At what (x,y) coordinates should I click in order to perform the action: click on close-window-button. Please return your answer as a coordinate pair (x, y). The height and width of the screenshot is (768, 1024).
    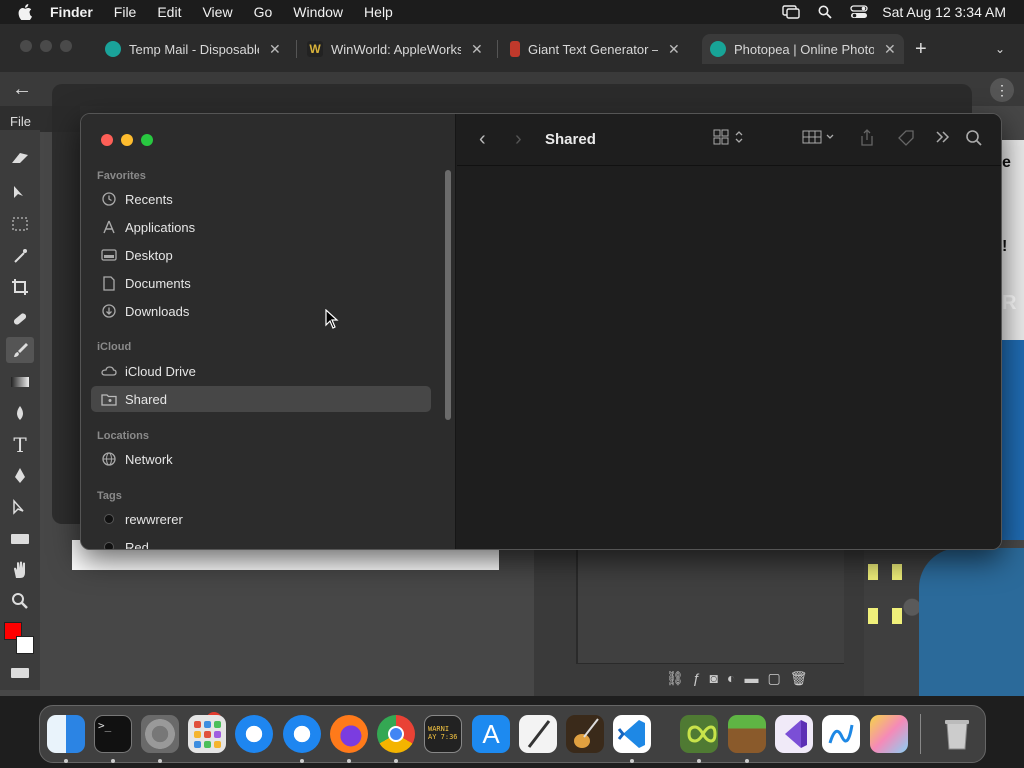
    Looking at the image, I should click on (107, 140).